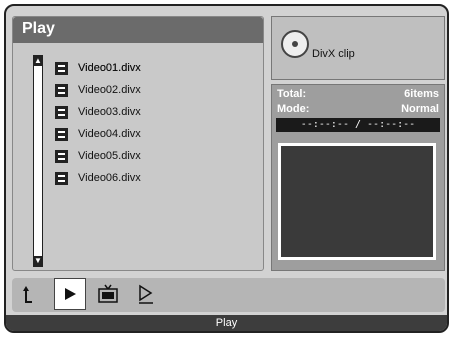 This screenshot has height=338, width=453. I want to click on scroll-down-arrow-icon: ▼, so click(38, 261).